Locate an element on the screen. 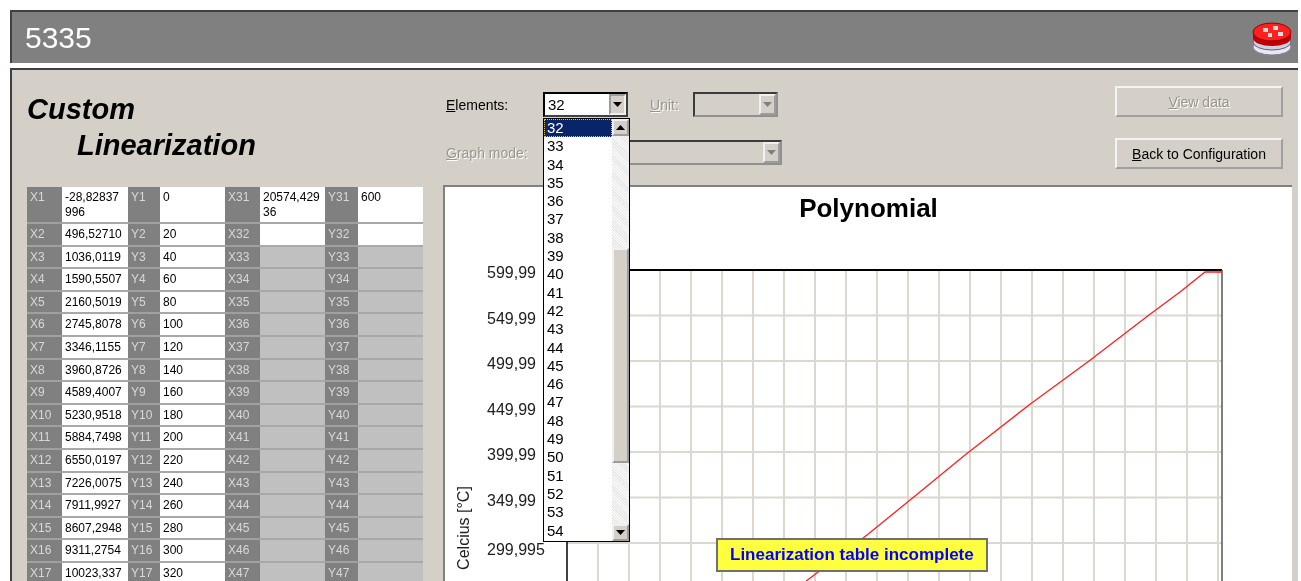 This screenshot has height=581, width=1301. list-option: 49 is located at coordinates (578, 439).